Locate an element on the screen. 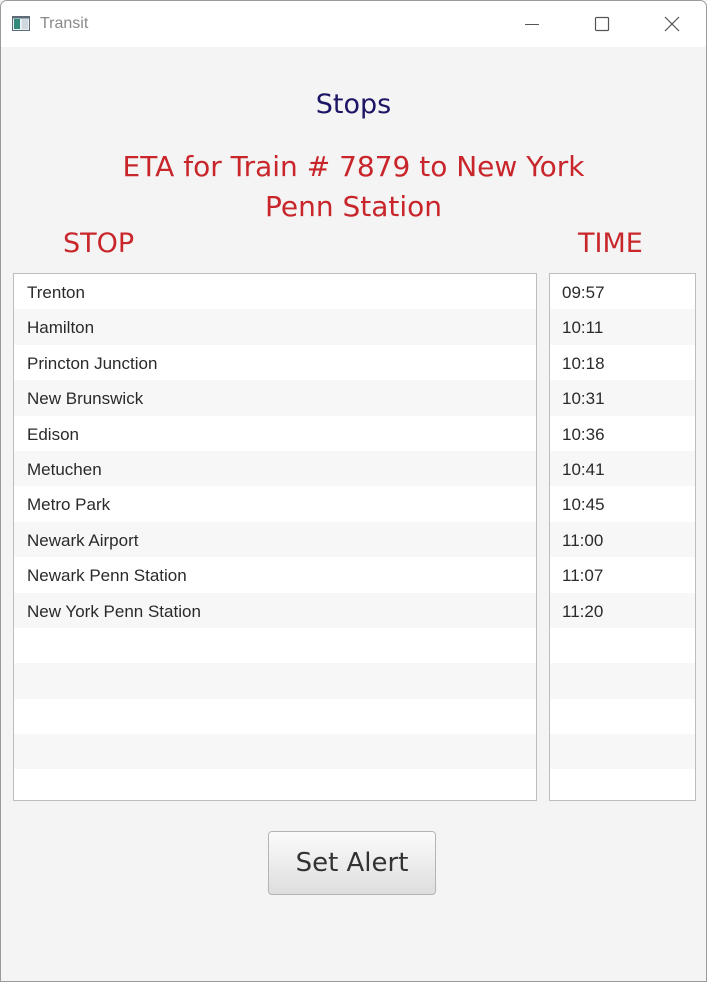 This screenshot has width=707, height=982. time-list-item: 11:07 is located at coordinates (622, 575).